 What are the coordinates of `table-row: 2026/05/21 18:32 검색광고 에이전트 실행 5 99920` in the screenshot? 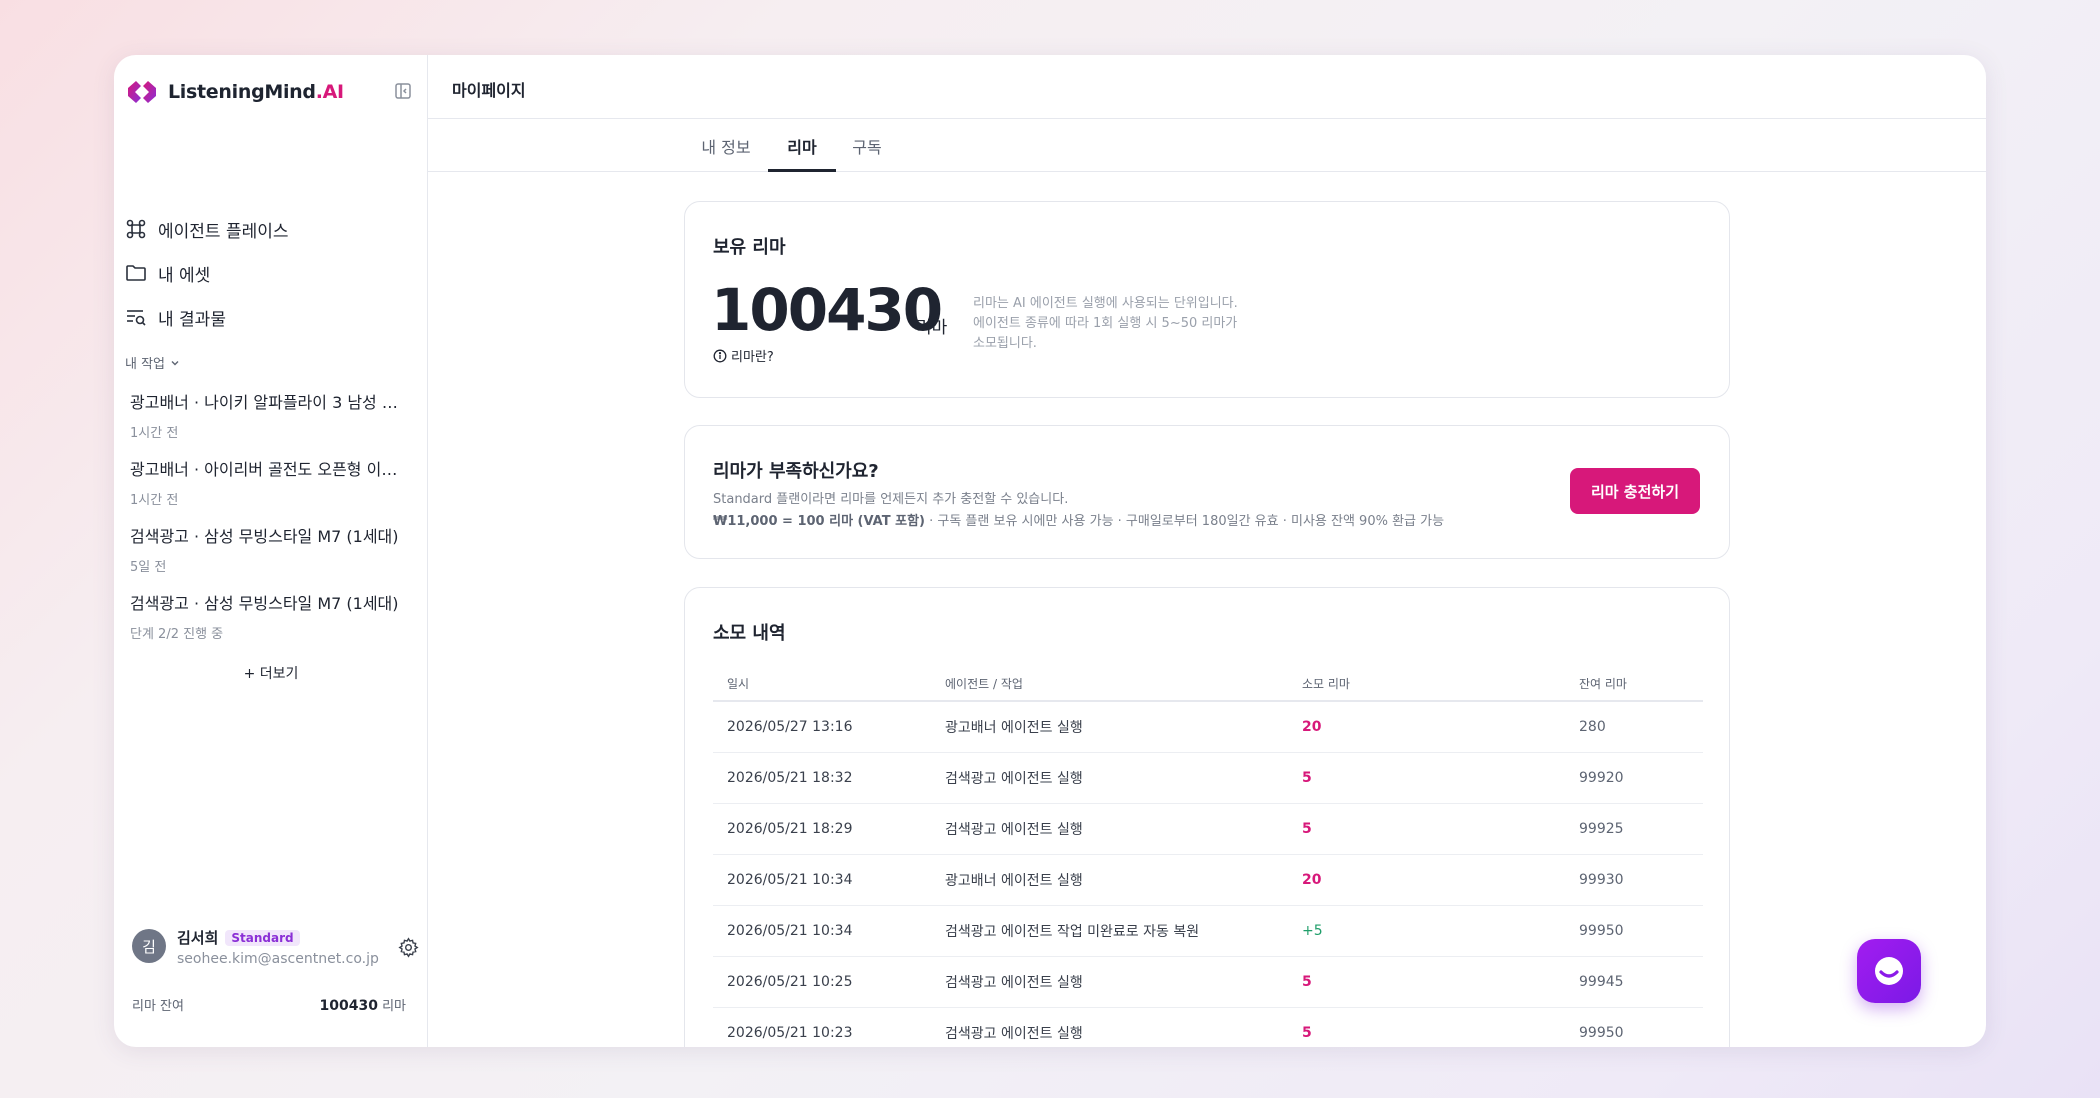 It's located at (1208, 778).